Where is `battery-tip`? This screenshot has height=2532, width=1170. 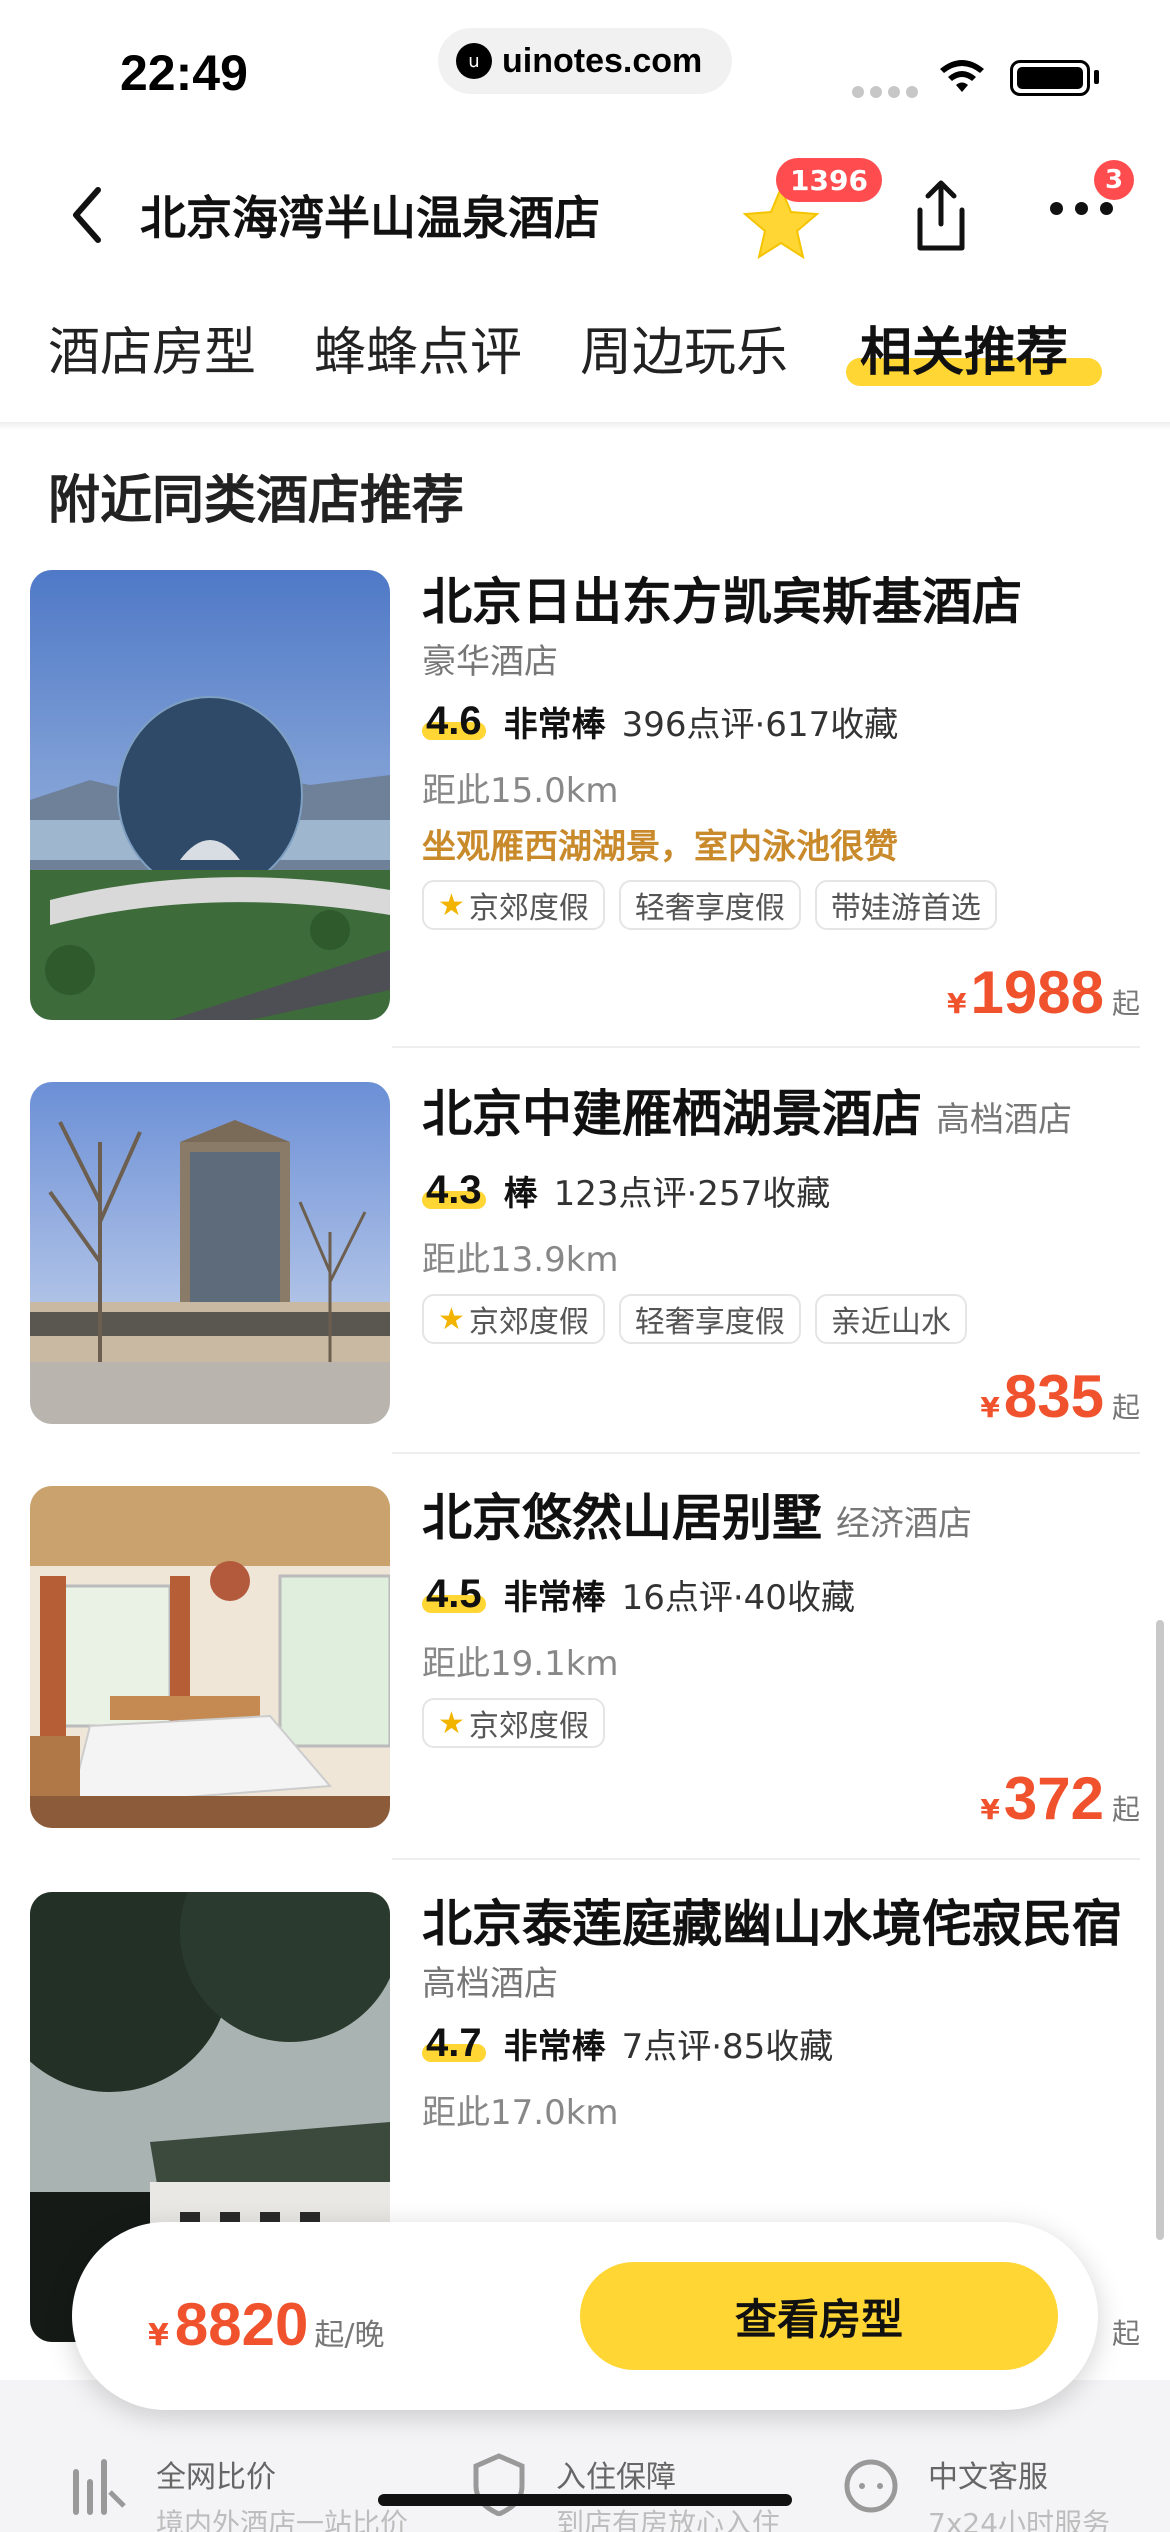
battery-tip is located at coordinates (1096, 77).